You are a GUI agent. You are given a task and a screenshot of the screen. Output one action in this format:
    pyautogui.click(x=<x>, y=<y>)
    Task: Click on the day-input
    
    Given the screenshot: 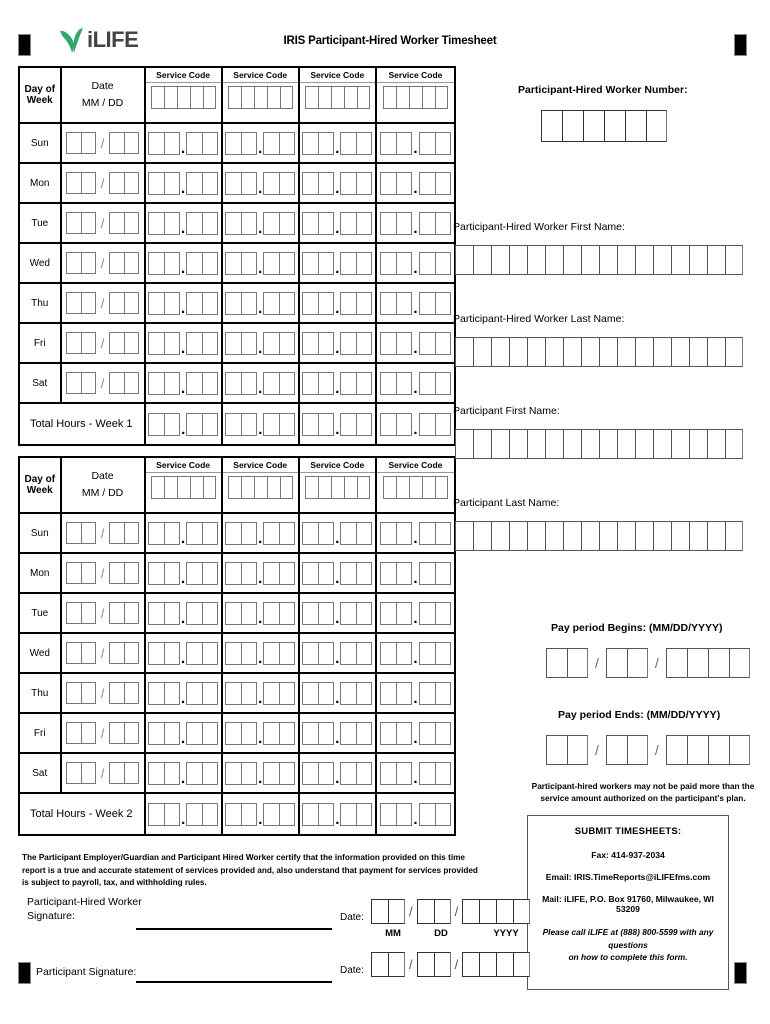 What is the action you would take?
    pyautogui.click(x=626, y=663)
    